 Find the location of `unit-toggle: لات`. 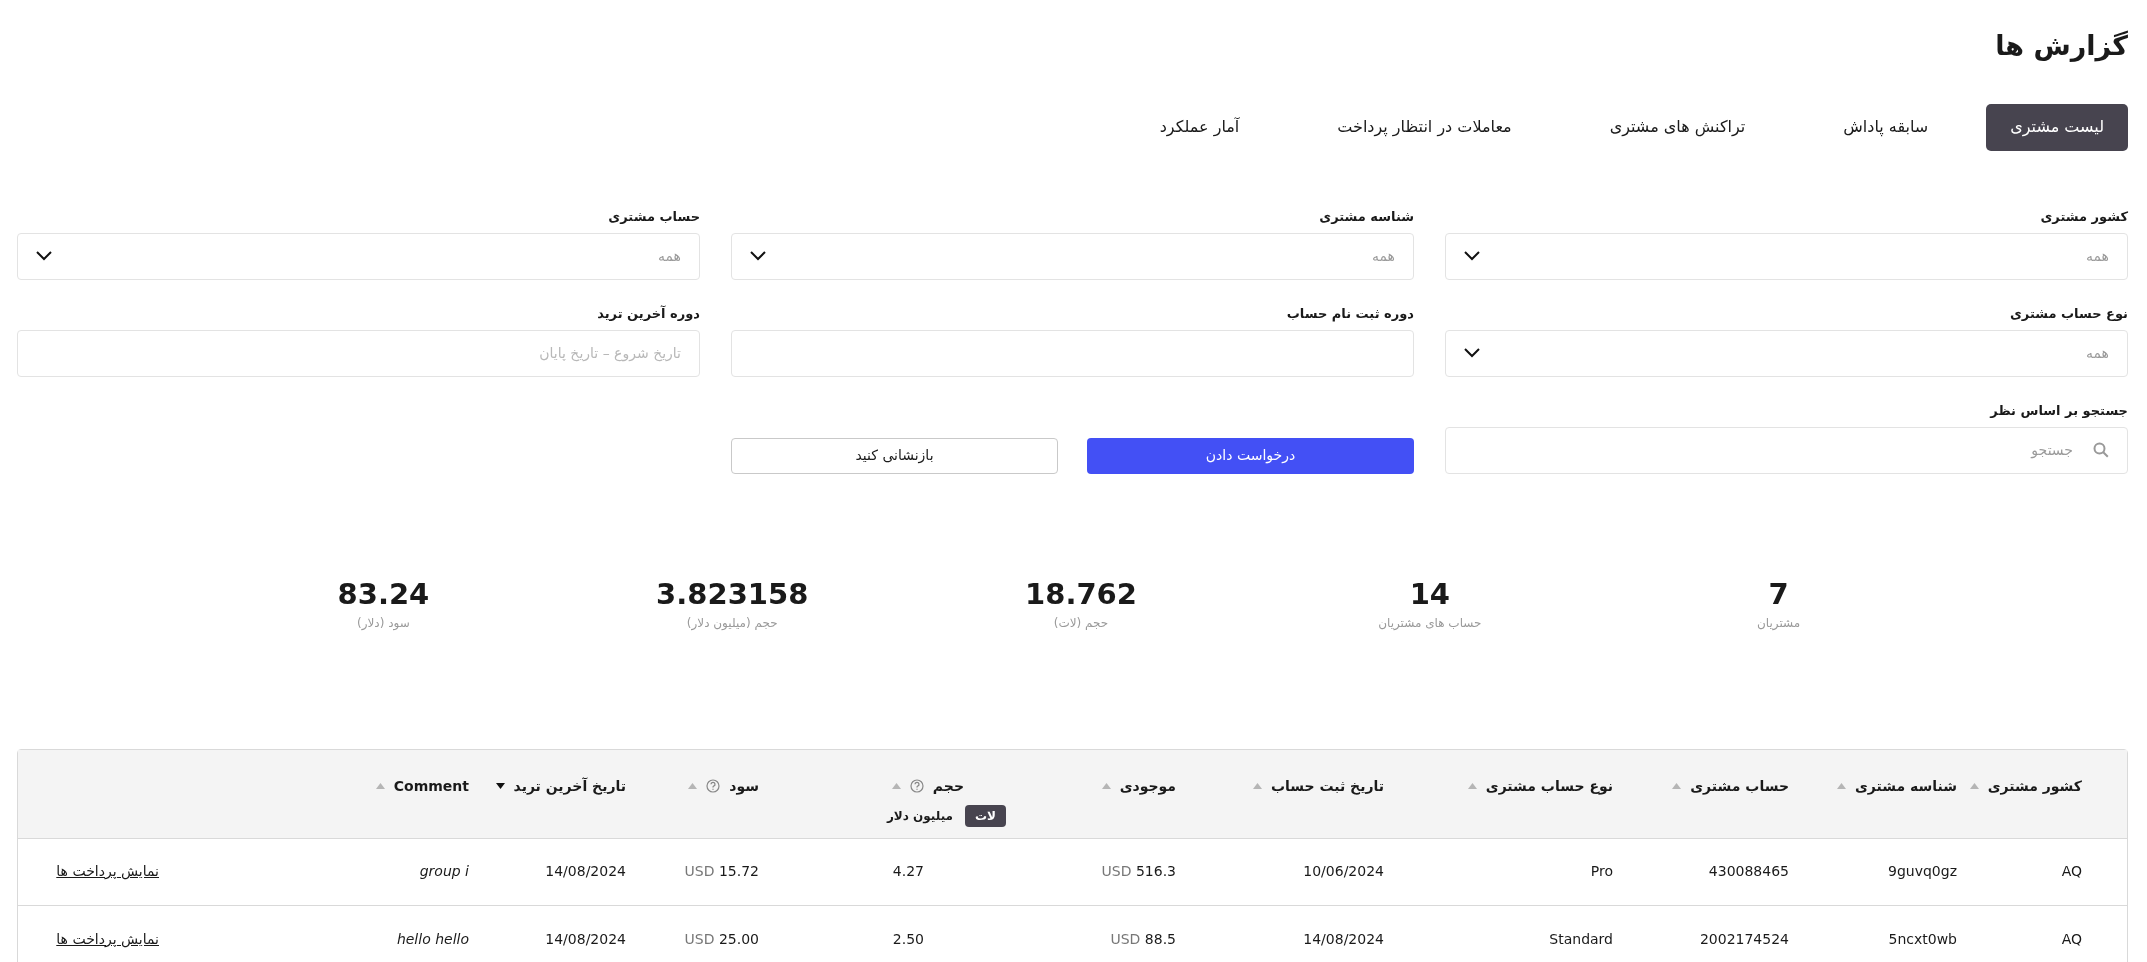

unit-toggle: لات is located at coordinates (985, 815).